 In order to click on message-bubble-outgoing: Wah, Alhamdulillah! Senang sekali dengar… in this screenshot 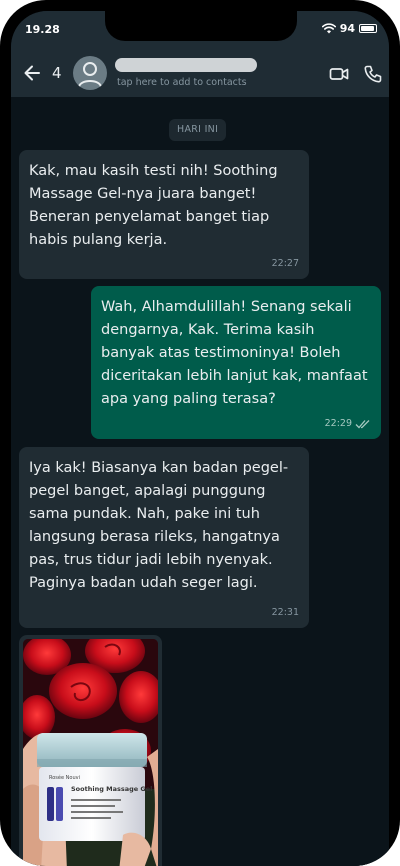, I will do `click(236, 362)`.